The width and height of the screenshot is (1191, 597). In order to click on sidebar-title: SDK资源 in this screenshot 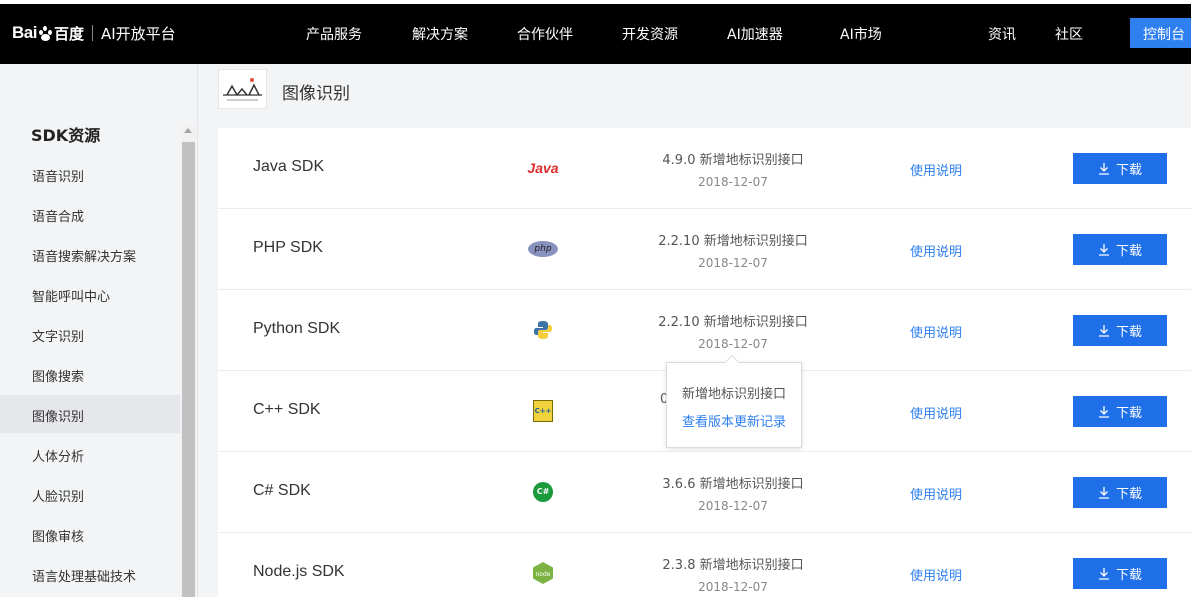, I will do `click(66, 135)`.